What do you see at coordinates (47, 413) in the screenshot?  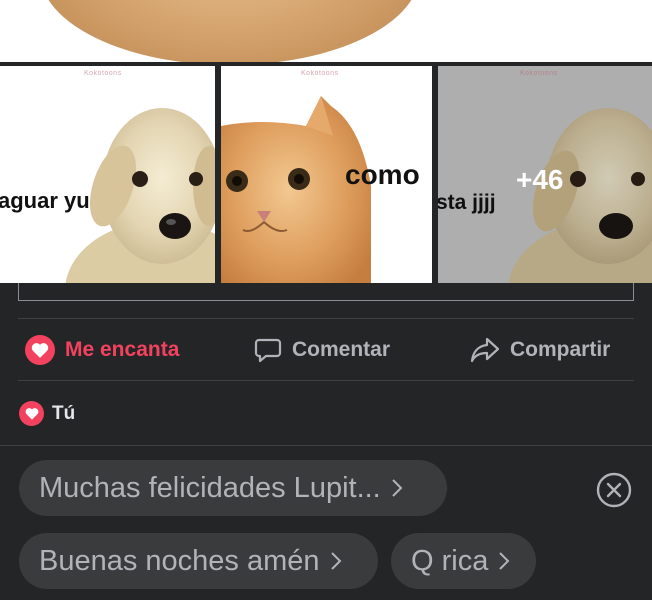 I see `reactions-summary: Tú` at bounding box center [47, 413].